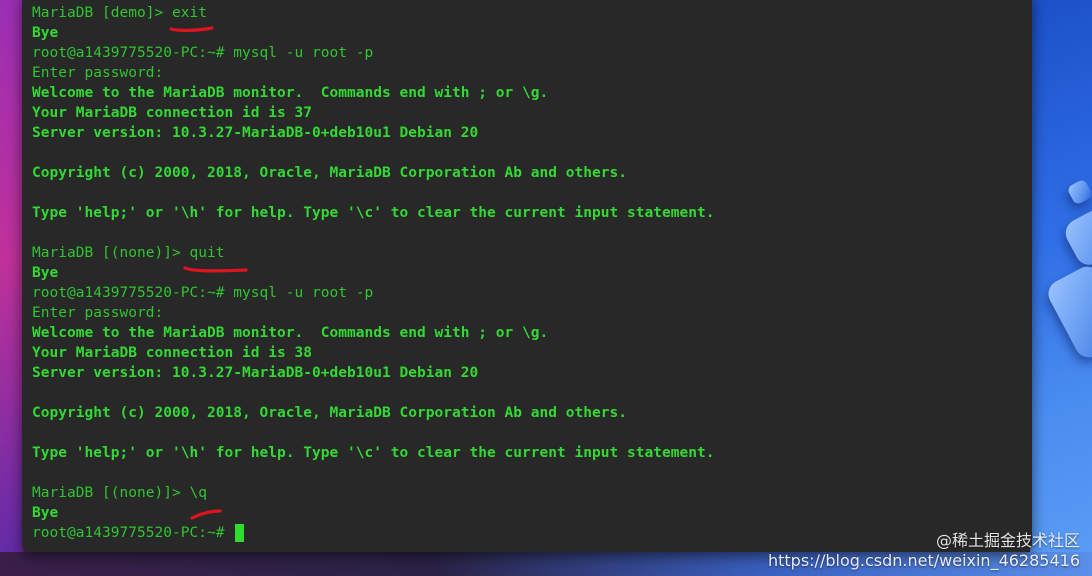 This screenshot has width=1092, height=576. What do you see at coordinates (373, 1) in the screenshot?
I see `terminal-output-line: Database changed` at bounding box center [373, 1].